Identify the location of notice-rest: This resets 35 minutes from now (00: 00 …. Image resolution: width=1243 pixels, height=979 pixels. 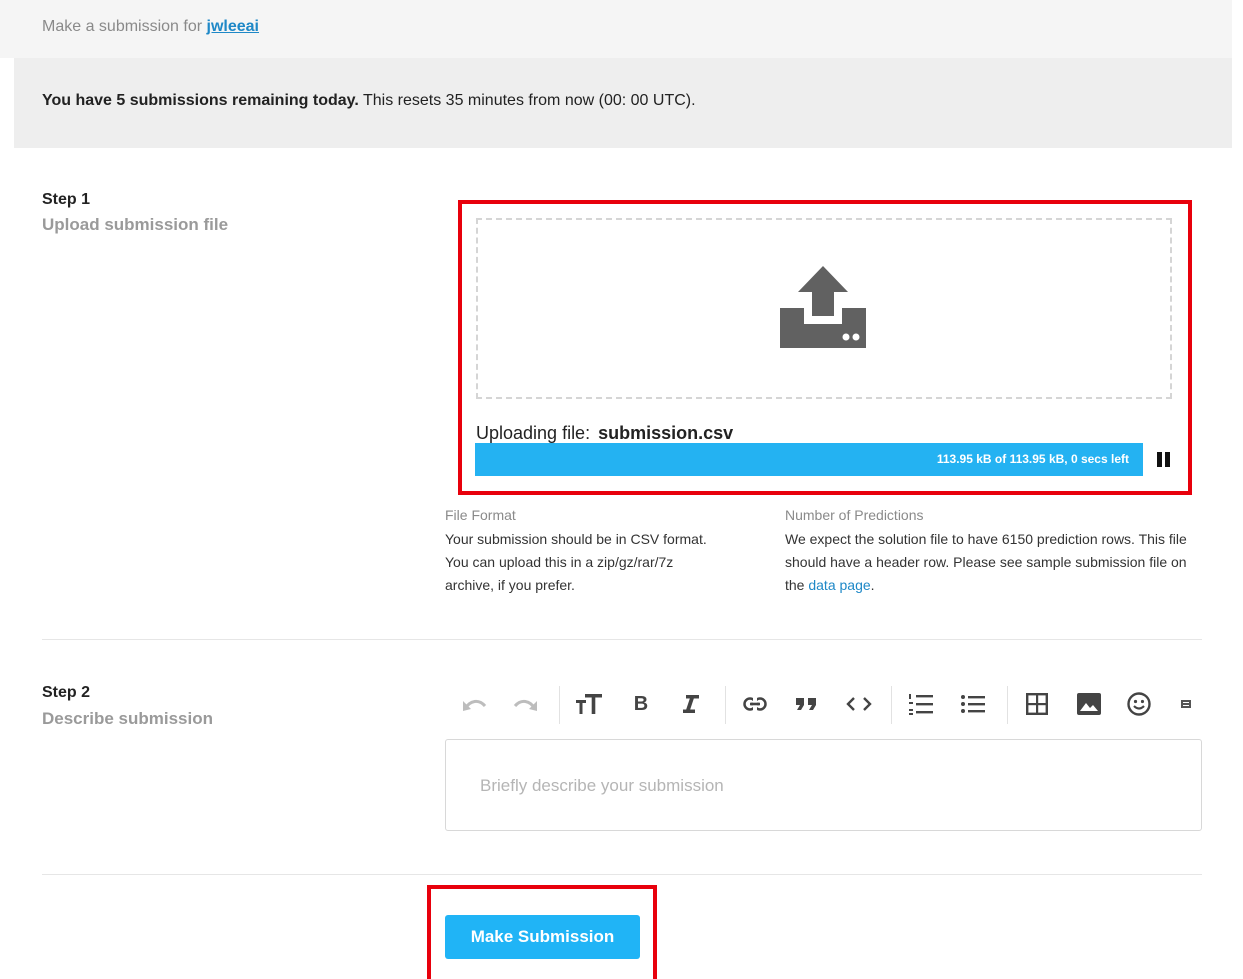
(529, 100).